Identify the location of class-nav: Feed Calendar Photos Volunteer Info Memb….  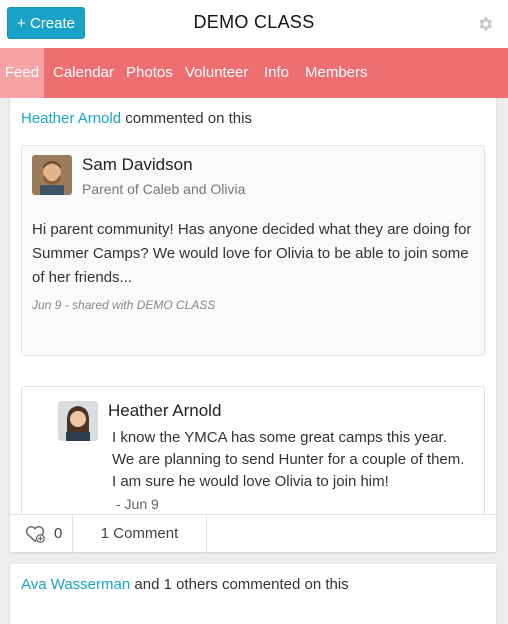
(254, 73).